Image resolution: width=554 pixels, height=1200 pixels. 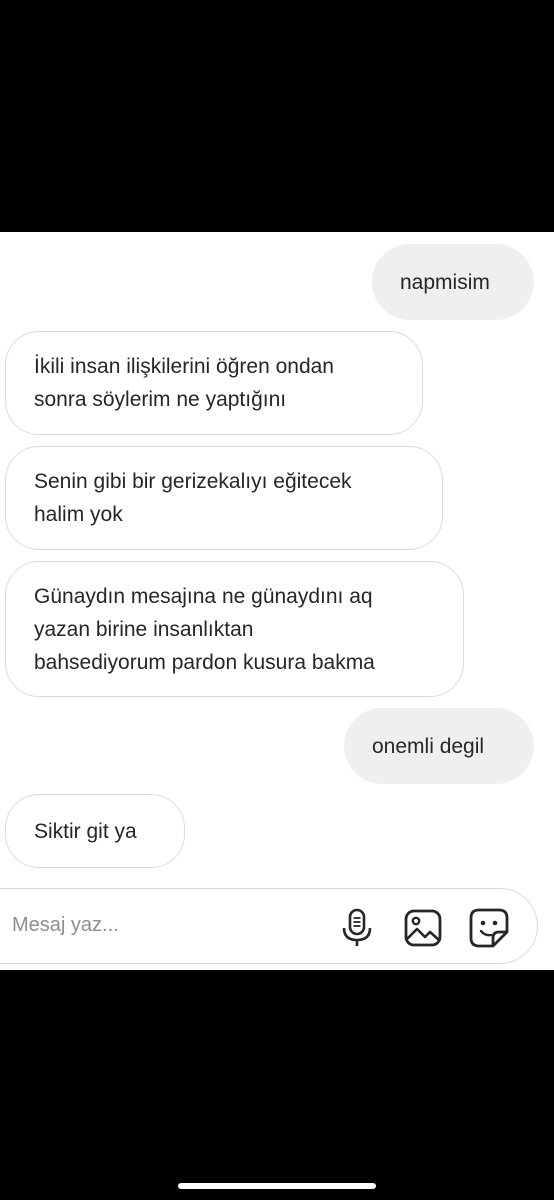 What do you see at coordinates (162, 925) in the screenshot?
I see `message-input` at bounding box center [162, 925].